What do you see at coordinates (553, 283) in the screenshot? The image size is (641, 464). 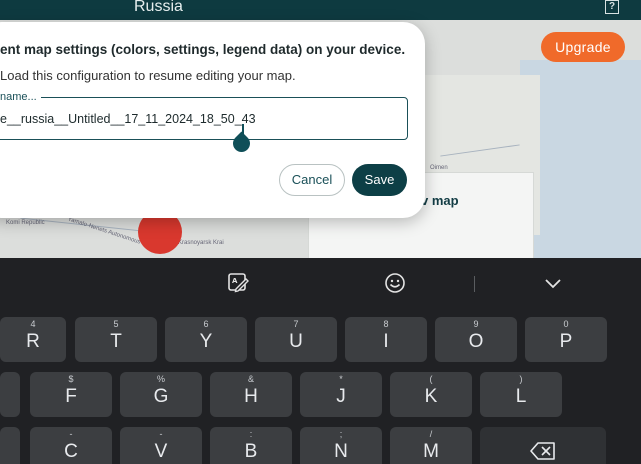 I see `chevron-down-icon` at bounding box center [553, 283].